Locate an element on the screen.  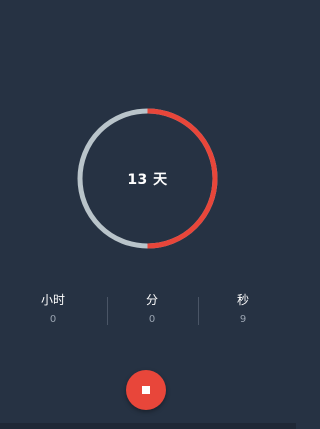
stop-button is located at coordinates (146, 390).